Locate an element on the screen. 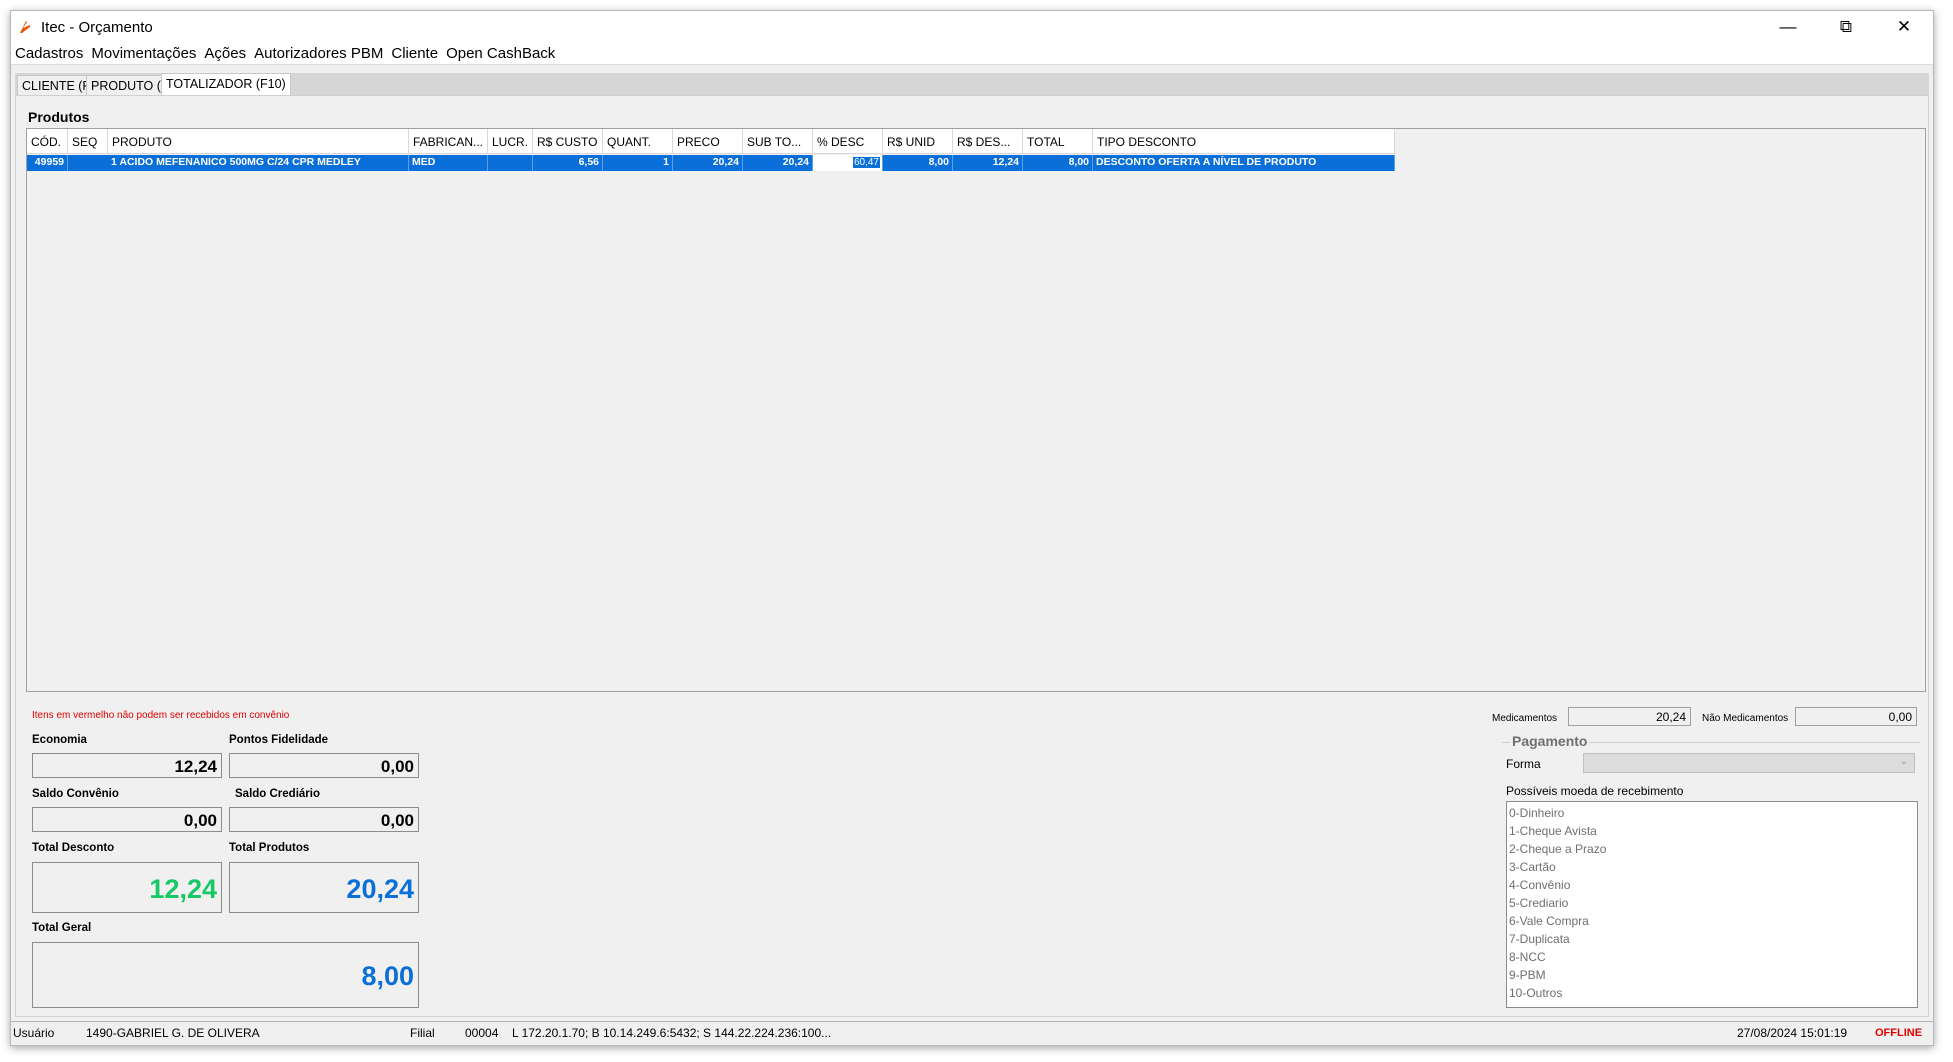 Image resolution: width=1953 pixels, height=1062 pixels. nao-medicamentos-label: Não Medicamentos is located at coordinates (1745, 718).